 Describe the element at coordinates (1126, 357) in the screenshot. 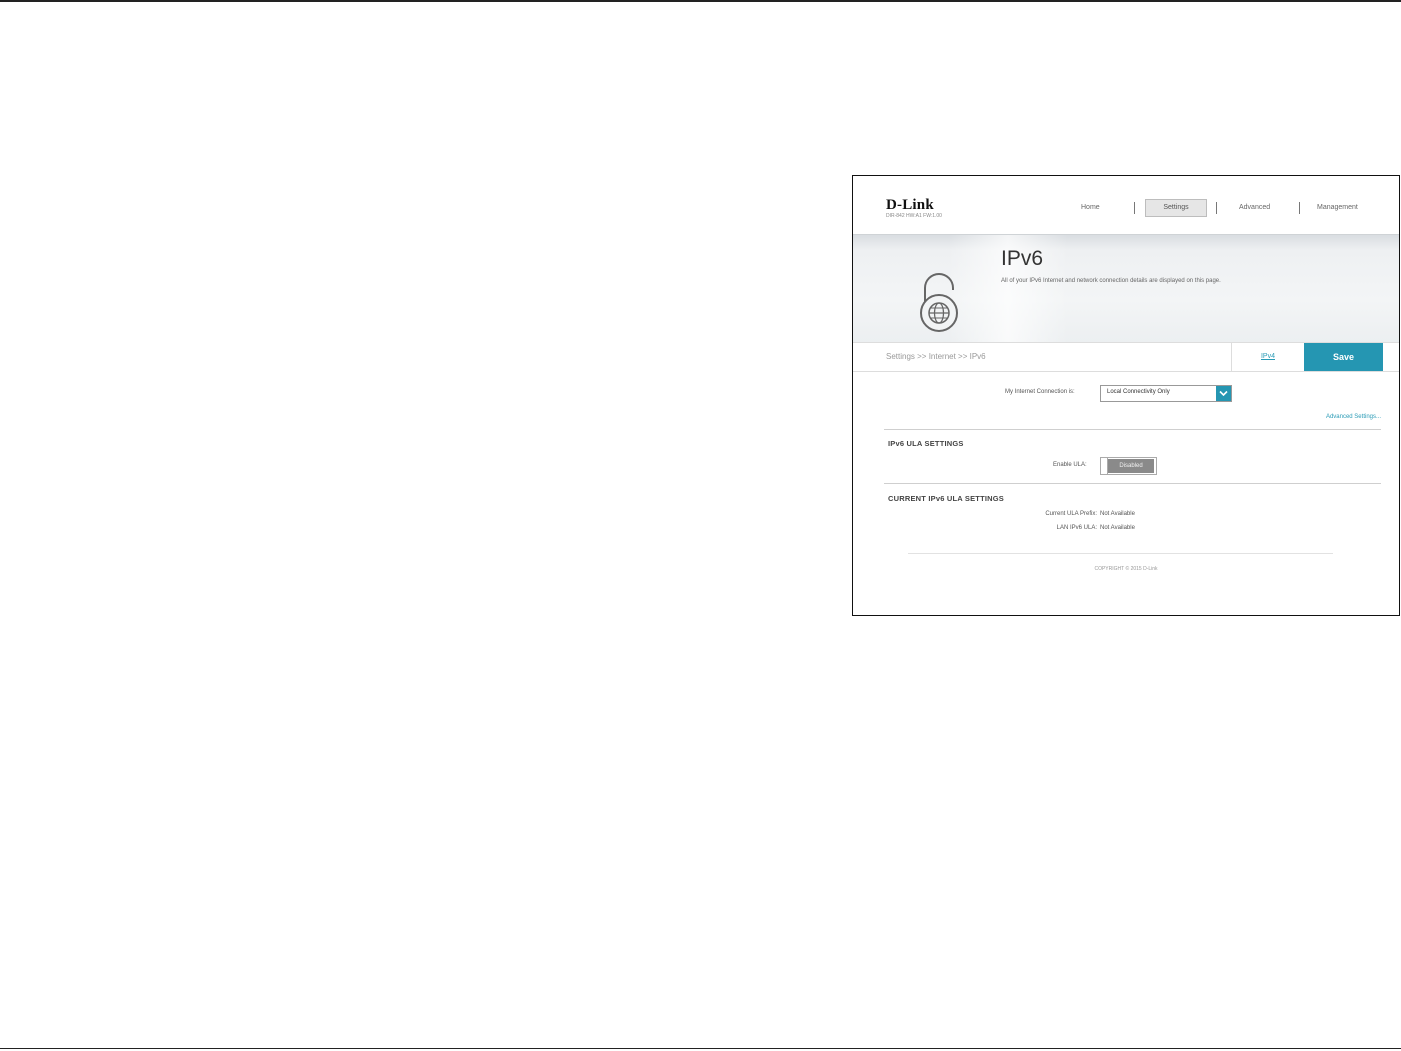

I see `breadcrumb-bar: Settings >> Internet >> IPv6 IPv4 Save` at that location.